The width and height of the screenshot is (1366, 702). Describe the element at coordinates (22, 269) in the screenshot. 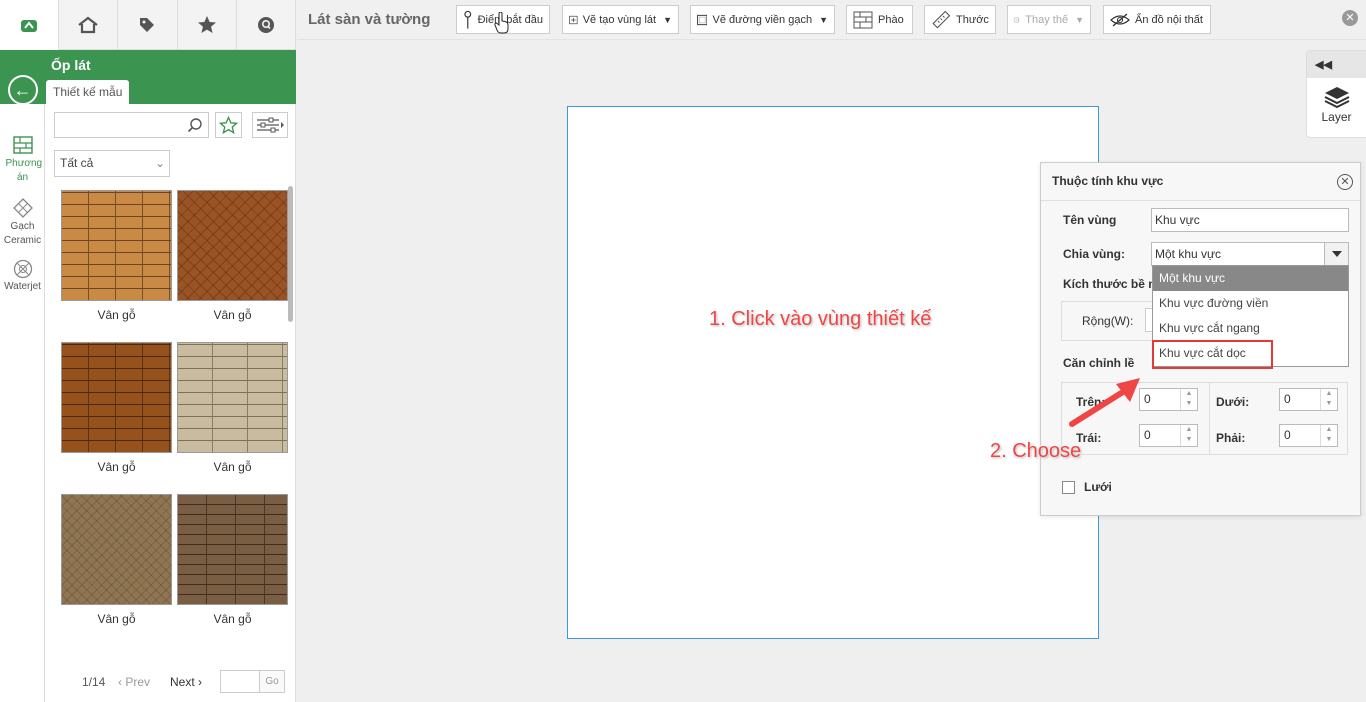

I see `waterjet-icon` at that location.